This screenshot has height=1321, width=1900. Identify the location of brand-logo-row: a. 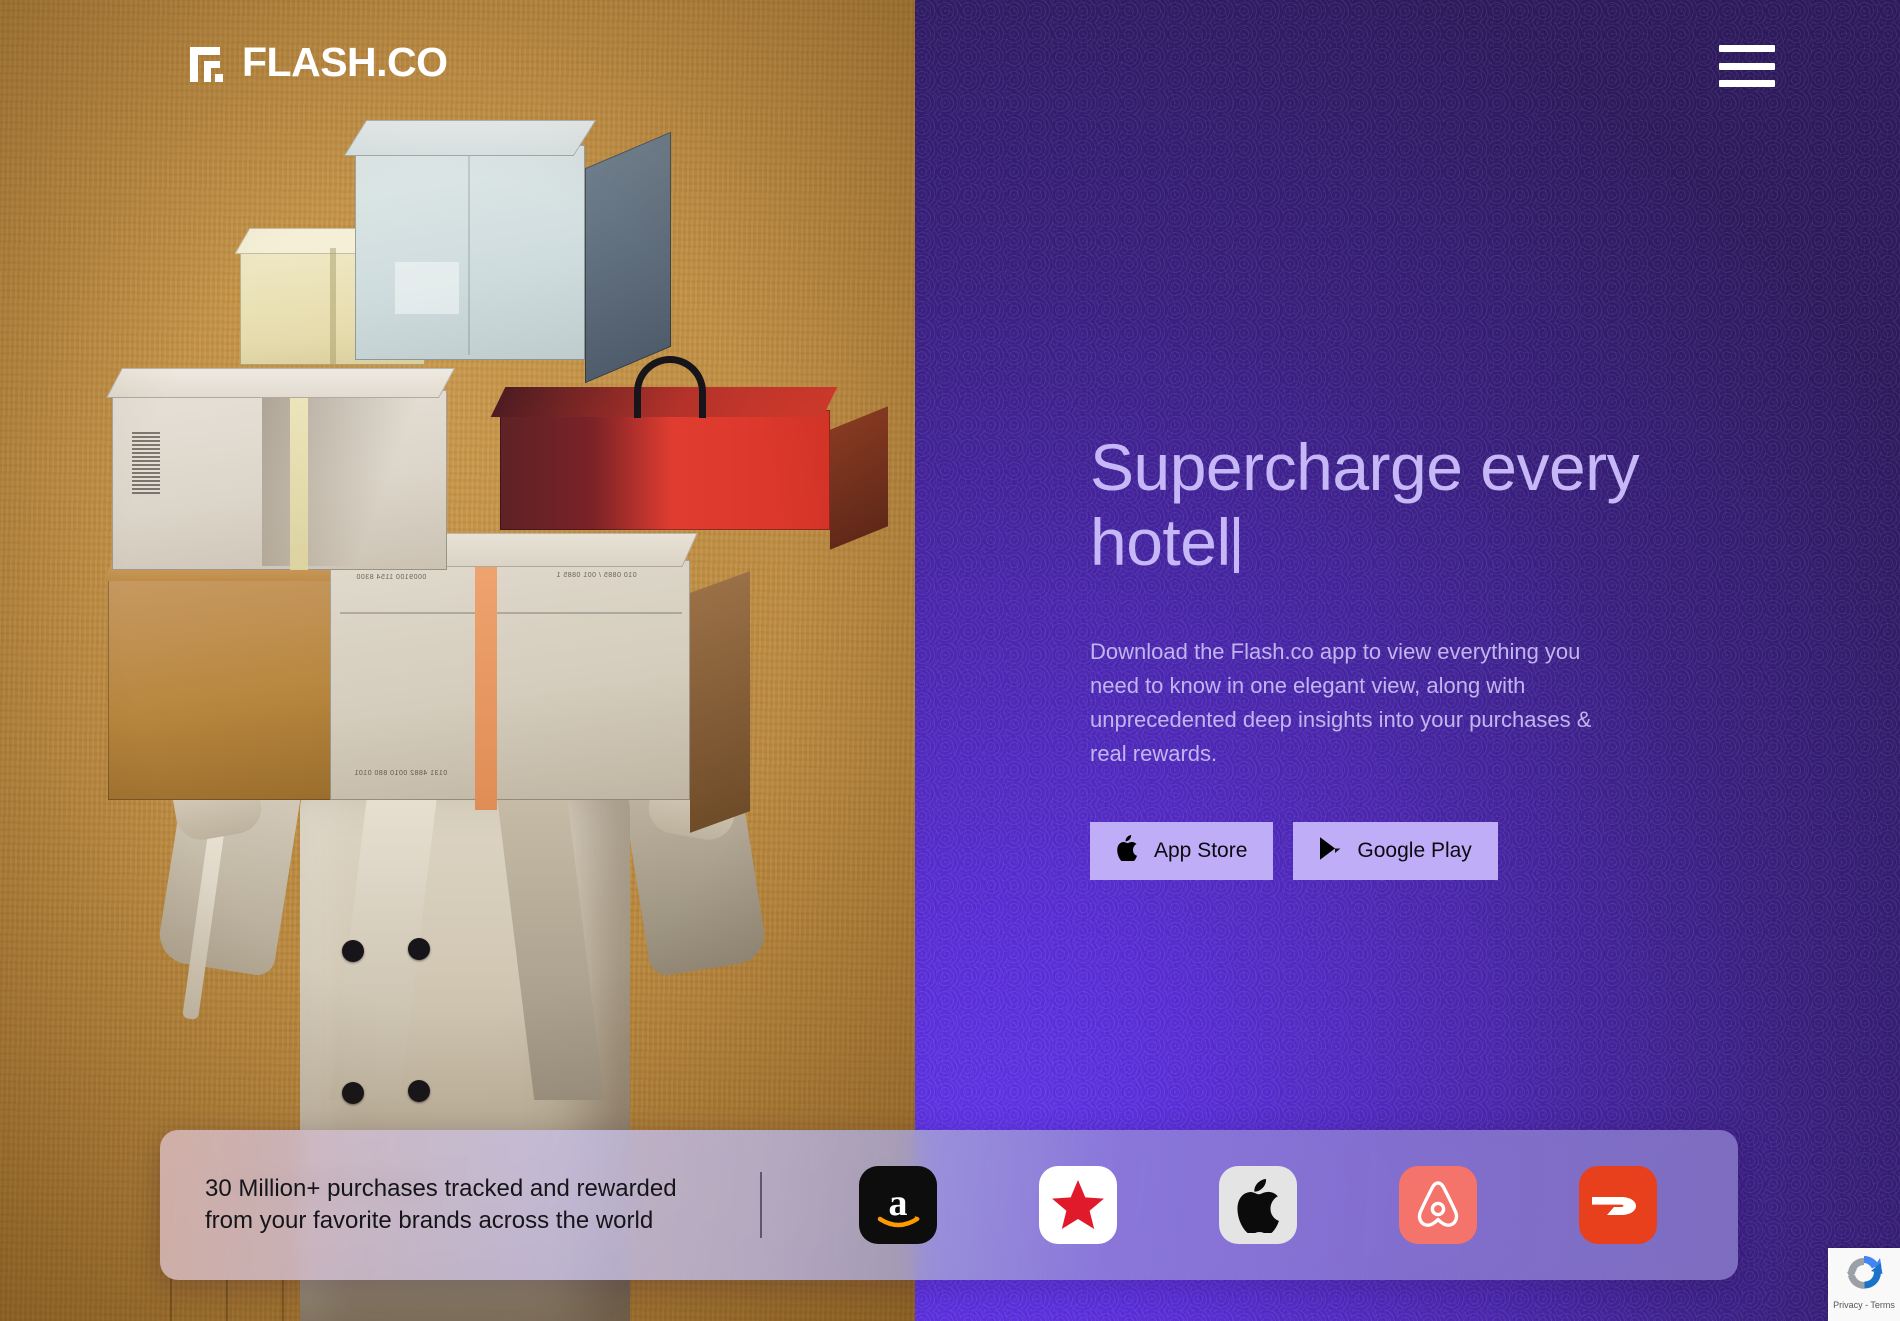
(1250, 1205).